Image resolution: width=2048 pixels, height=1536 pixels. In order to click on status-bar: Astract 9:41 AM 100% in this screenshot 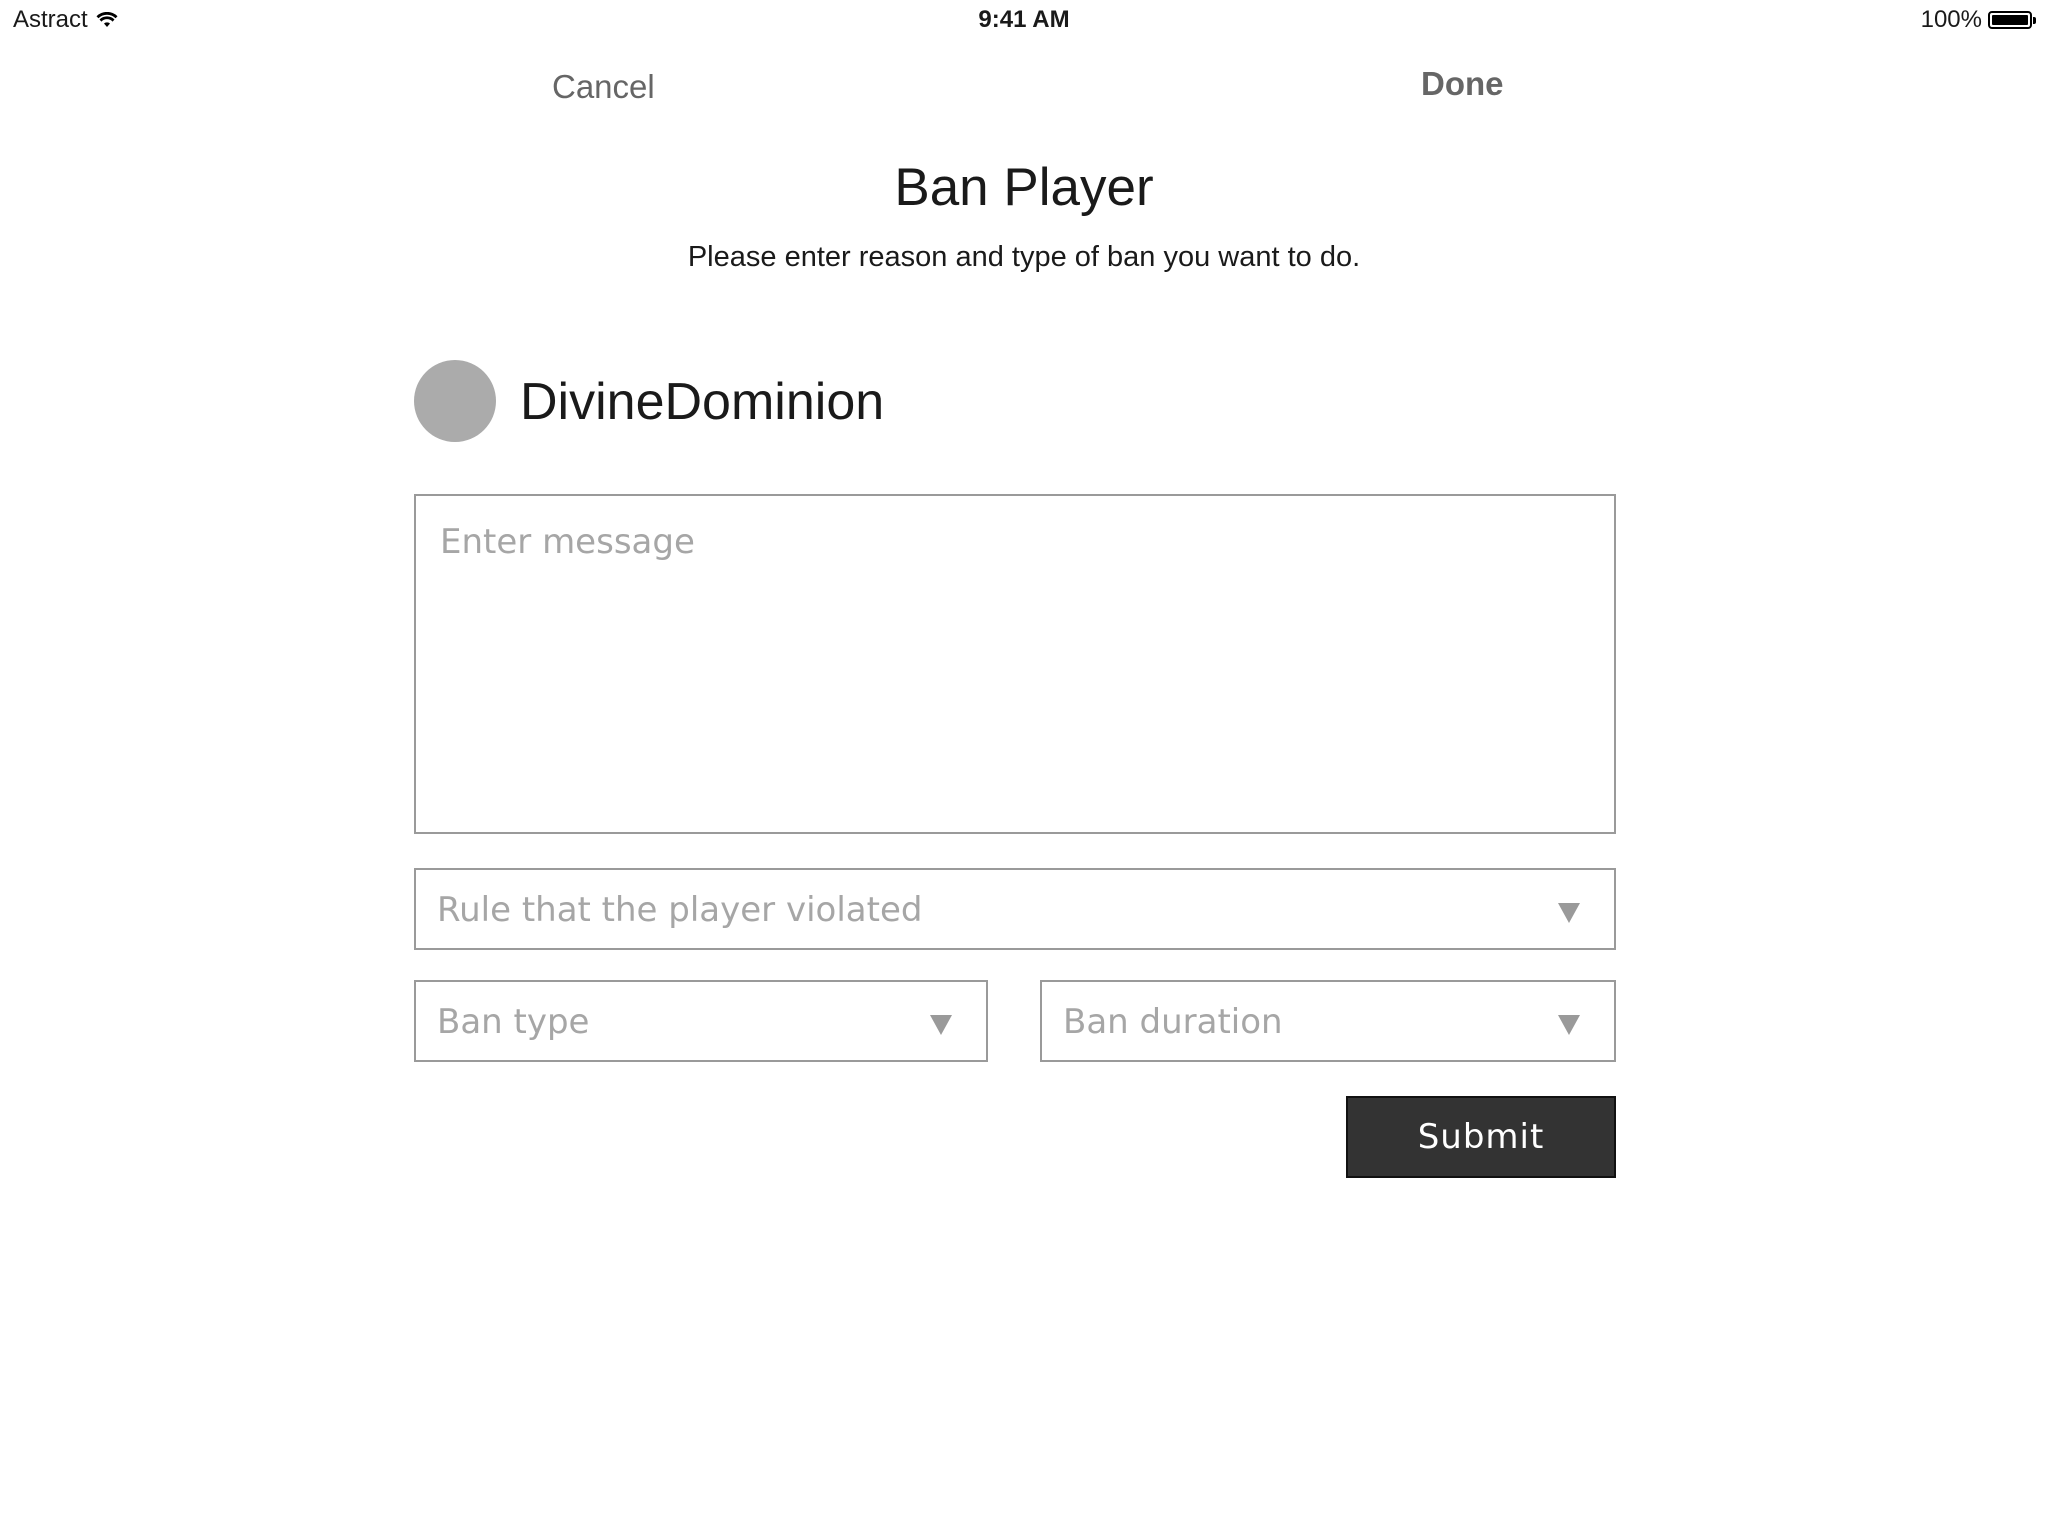, I will do `click(1024, 20)`.